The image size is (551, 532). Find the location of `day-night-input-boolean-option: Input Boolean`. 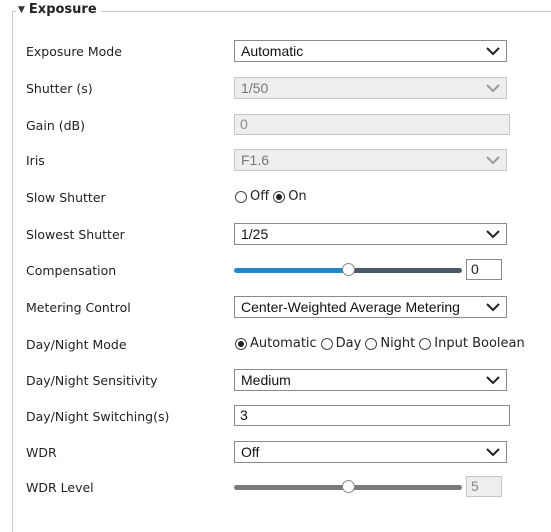

day-night-input-boolean-option: Input Boolean is located at coordinates (472, 343).